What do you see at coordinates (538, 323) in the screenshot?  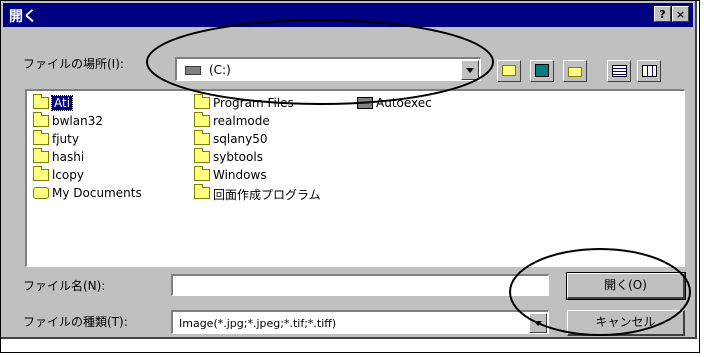 I see `filetype-dropdown-button` at bounding box center [538, 323].